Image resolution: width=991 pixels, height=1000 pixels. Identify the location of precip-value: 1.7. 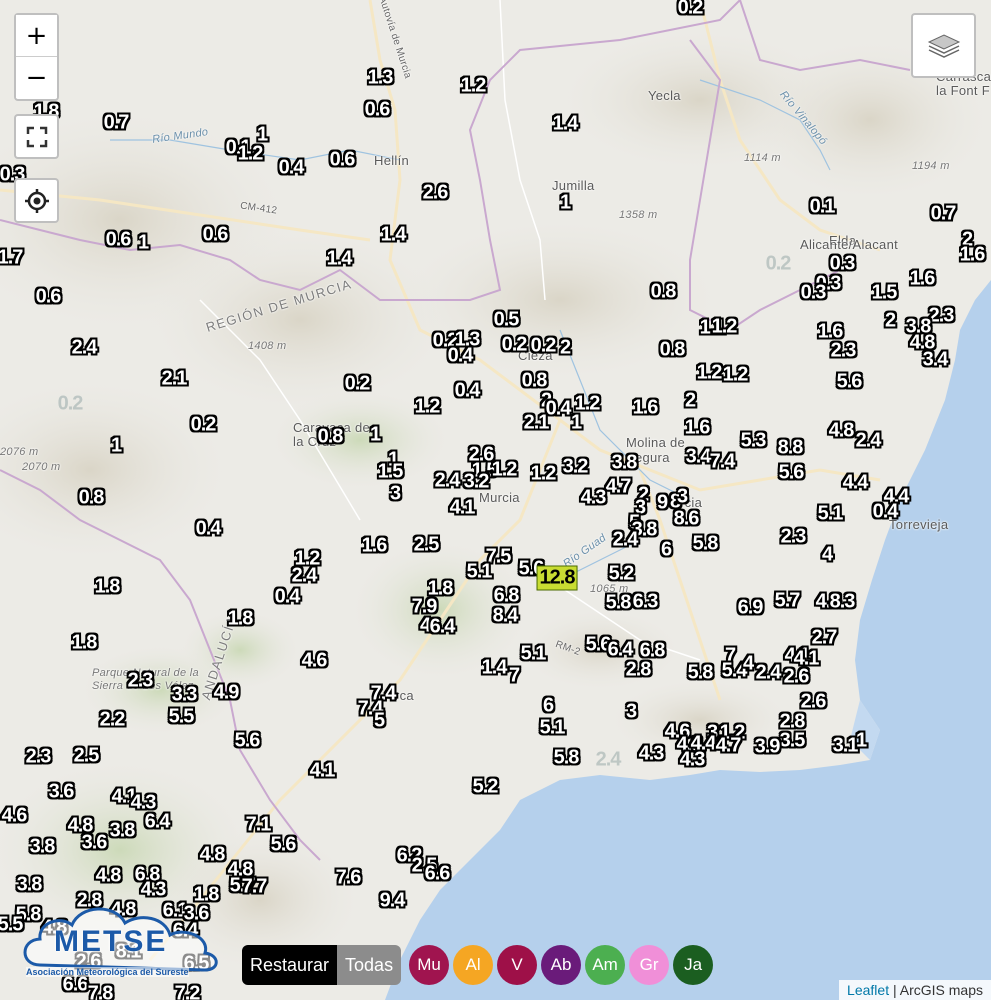
(11, 258).